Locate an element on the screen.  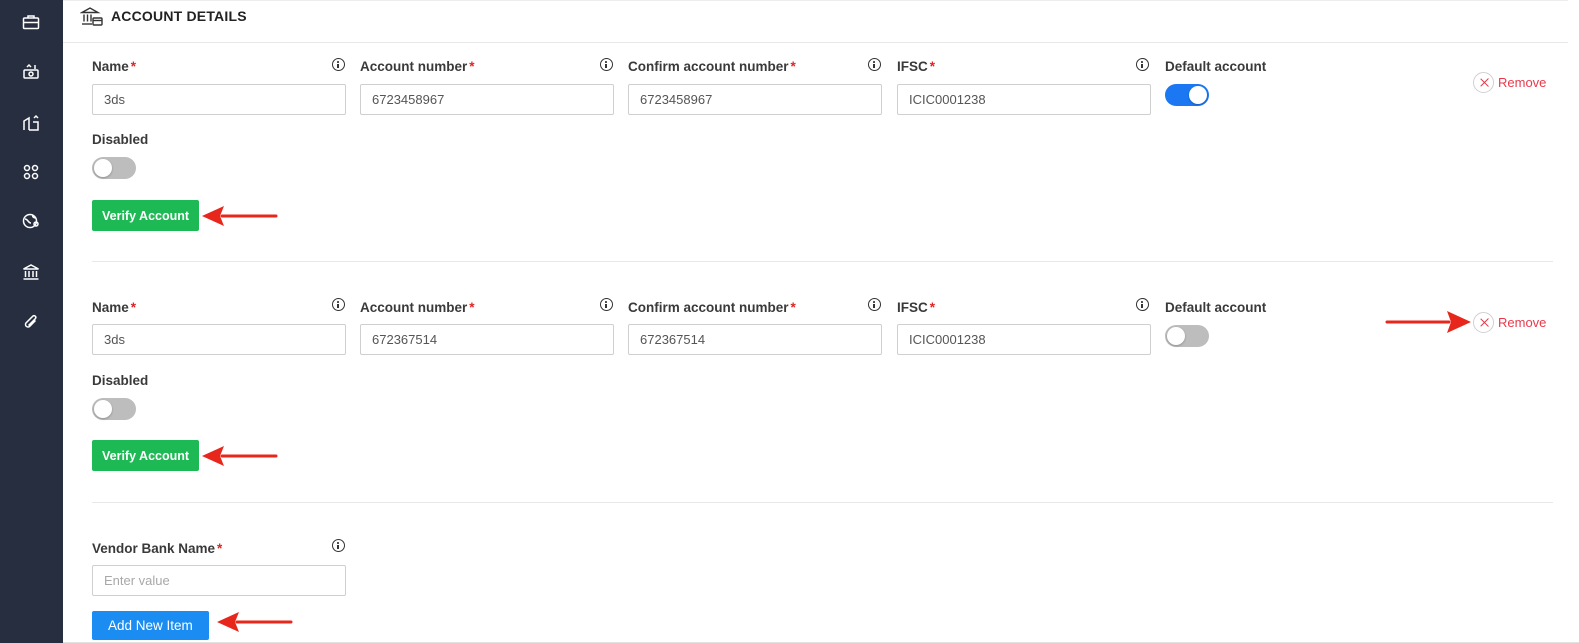
building-chart-icon is located at coordinates (31, 123).